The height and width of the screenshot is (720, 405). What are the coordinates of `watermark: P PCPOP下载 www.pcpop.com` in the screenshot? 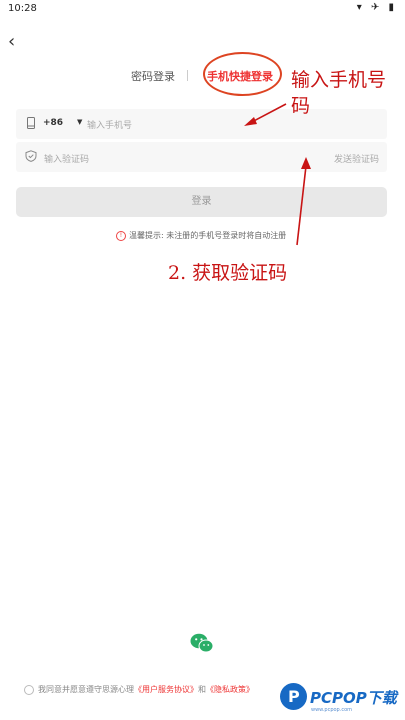 It's located at (342, 701).